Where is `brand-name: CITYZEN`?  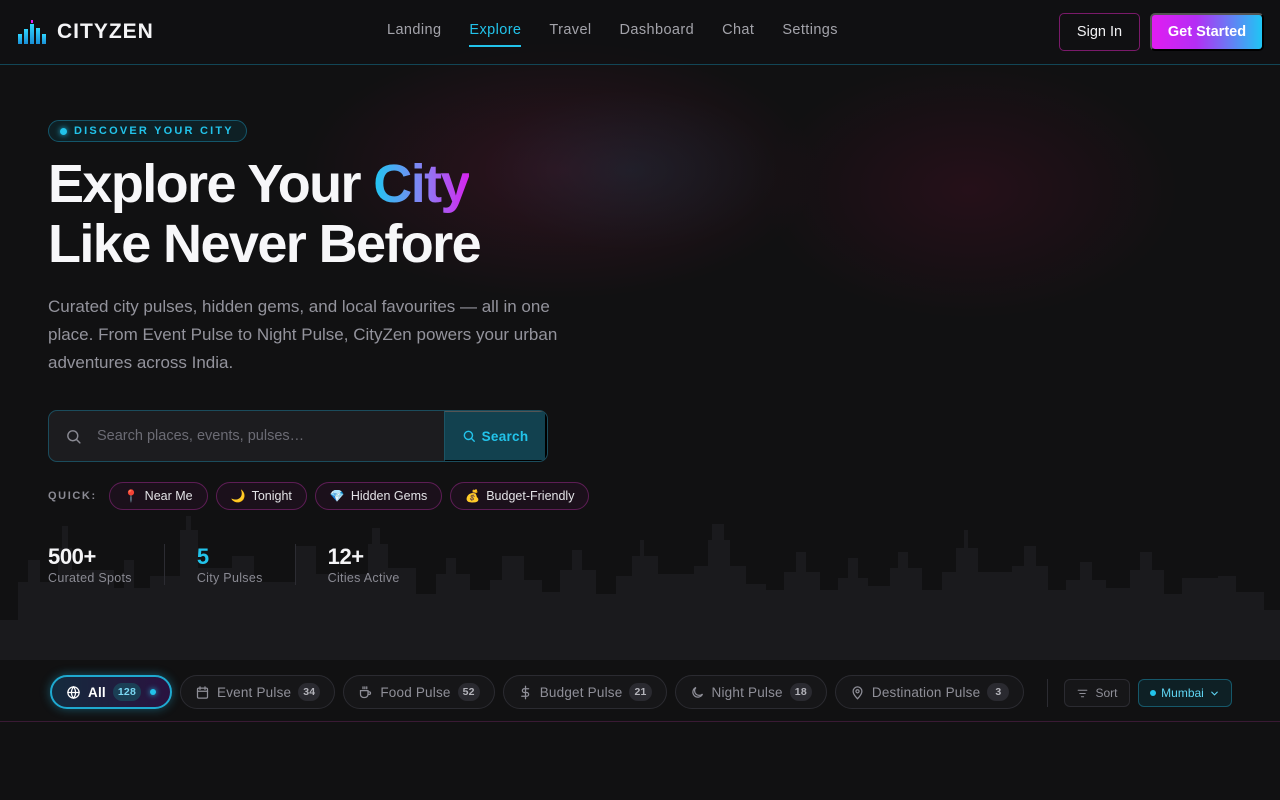 brand-name: CITYZEN is located at coordinates (105, 31).